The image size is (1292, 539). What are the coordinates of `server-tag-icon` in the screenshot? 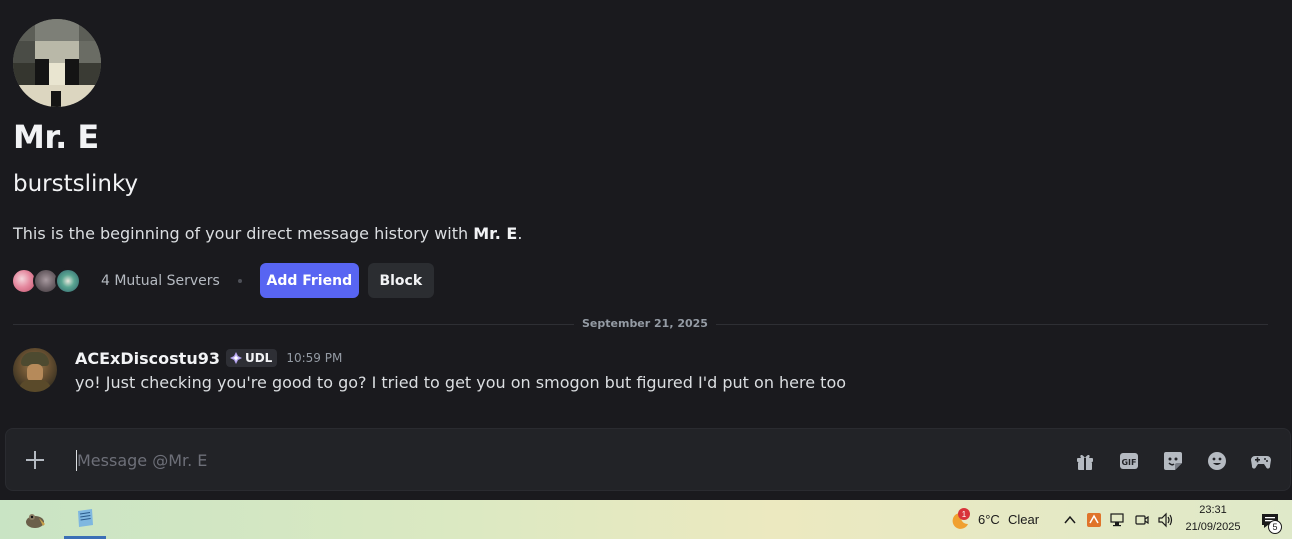 It's located at (235, 358).